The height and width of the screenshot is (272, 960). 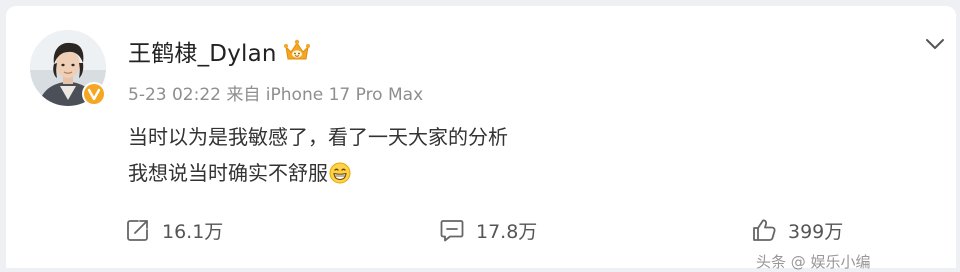 I want to click on post-timestamp: 5-23 02:22, so click(x=174, y=95).